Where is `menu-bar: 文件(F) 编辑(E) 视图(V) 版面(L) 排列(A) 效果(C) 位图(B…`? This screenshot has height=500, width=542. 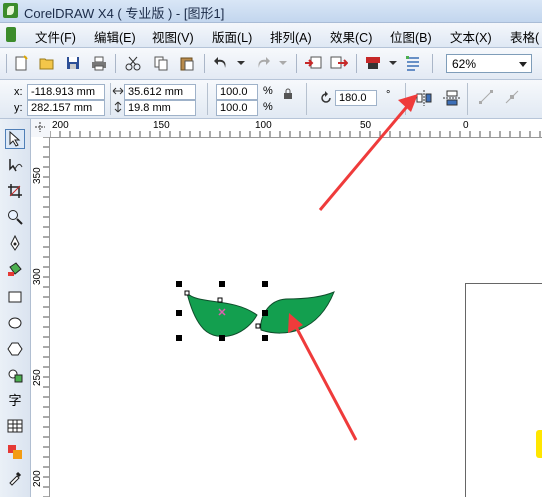 menu-bar: 文件(F) 编辑(E) 视图(V) 版面(L) 排列(A) 效果(C) 位图(B… is located at coordinates (271, 35).